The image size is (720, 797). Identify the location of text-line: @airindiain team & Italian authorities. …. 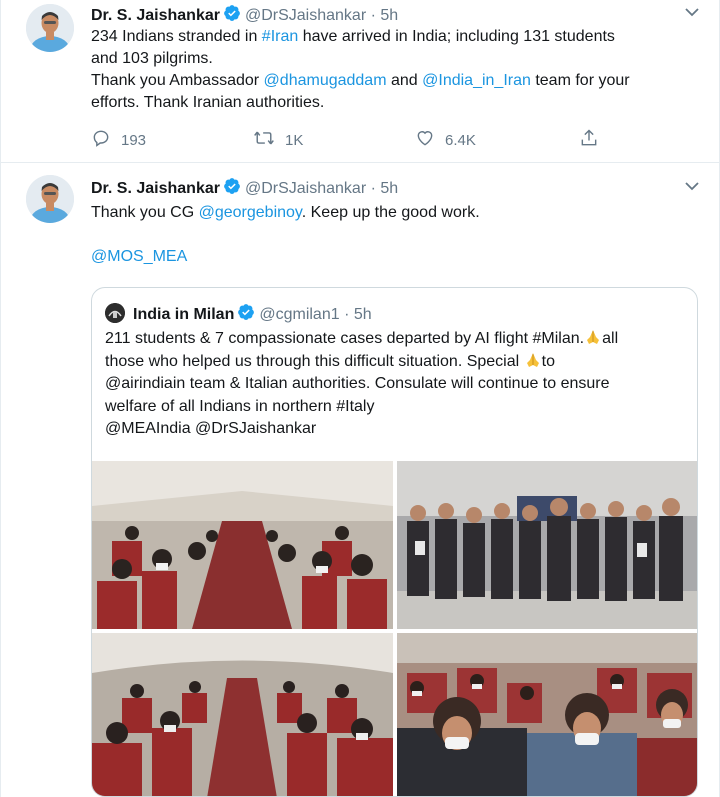
(357, 383).